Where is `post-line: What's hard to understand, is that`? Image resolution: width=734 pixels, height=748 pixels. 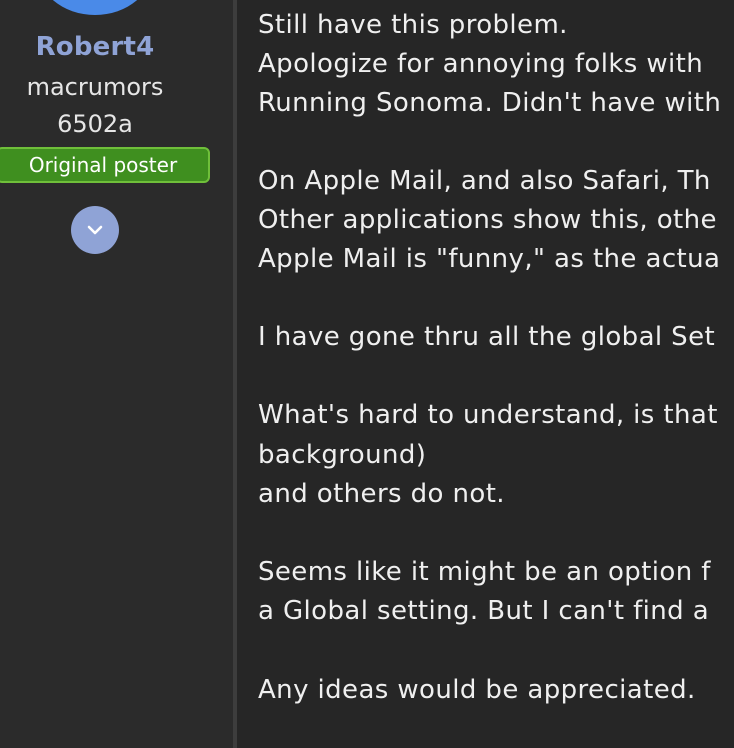
post-line: What's hard to understand, is that is located at coordinates (488, 415).